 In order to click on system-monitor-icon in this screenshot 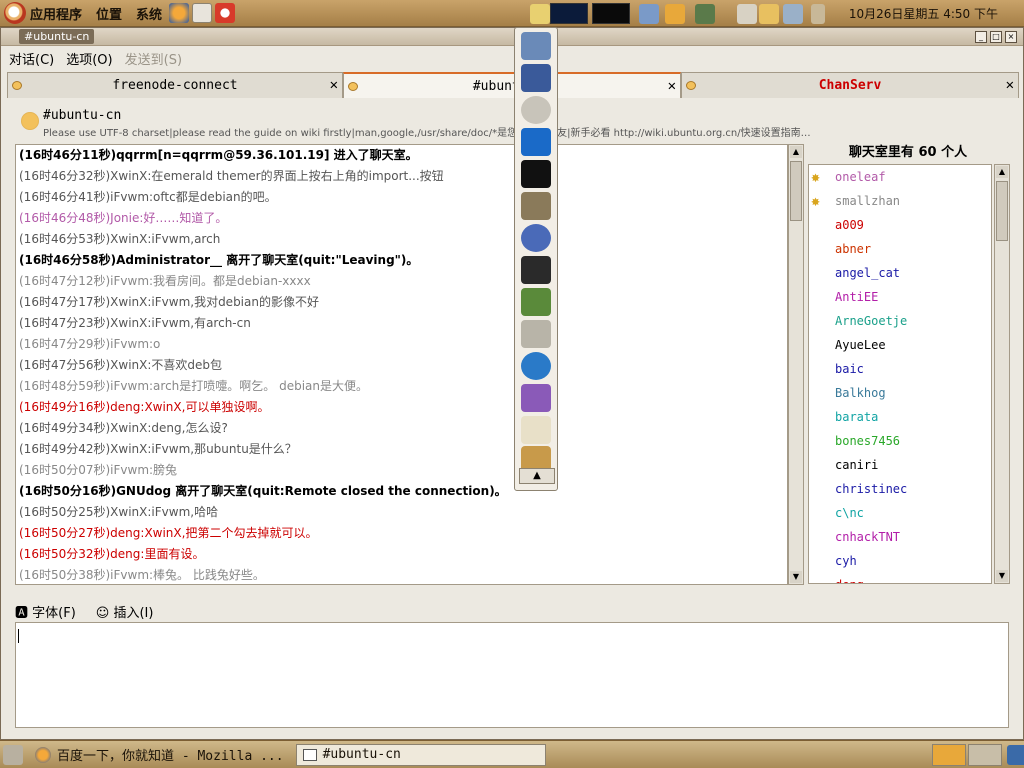, I will do `click(536, 142)`.